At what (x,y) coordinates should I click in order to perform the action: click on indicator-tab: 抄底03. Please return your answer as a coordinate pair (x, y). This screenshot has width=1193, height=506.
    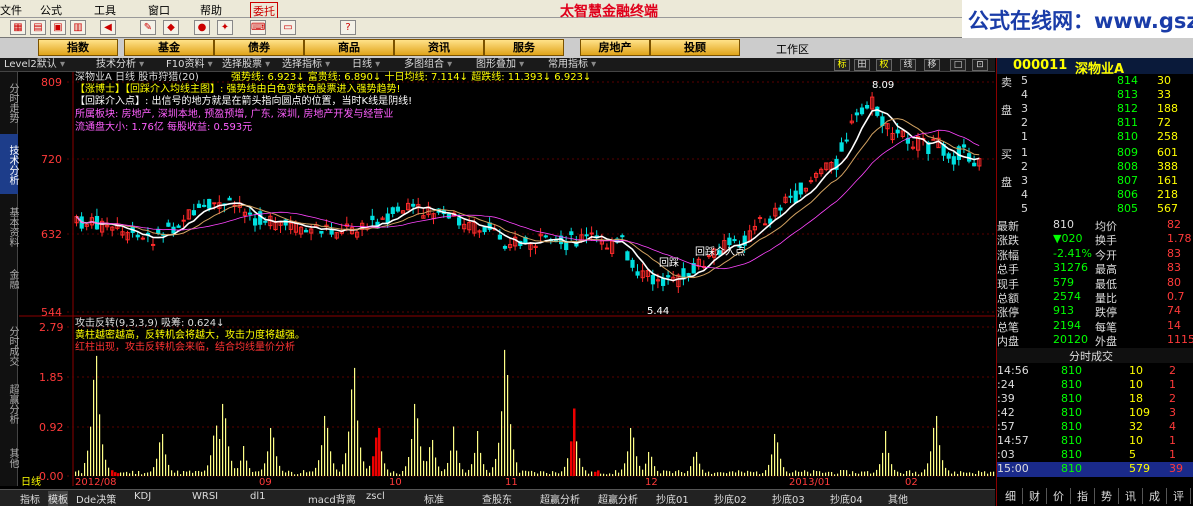
    Looking at the image, I should click on (788, 498).